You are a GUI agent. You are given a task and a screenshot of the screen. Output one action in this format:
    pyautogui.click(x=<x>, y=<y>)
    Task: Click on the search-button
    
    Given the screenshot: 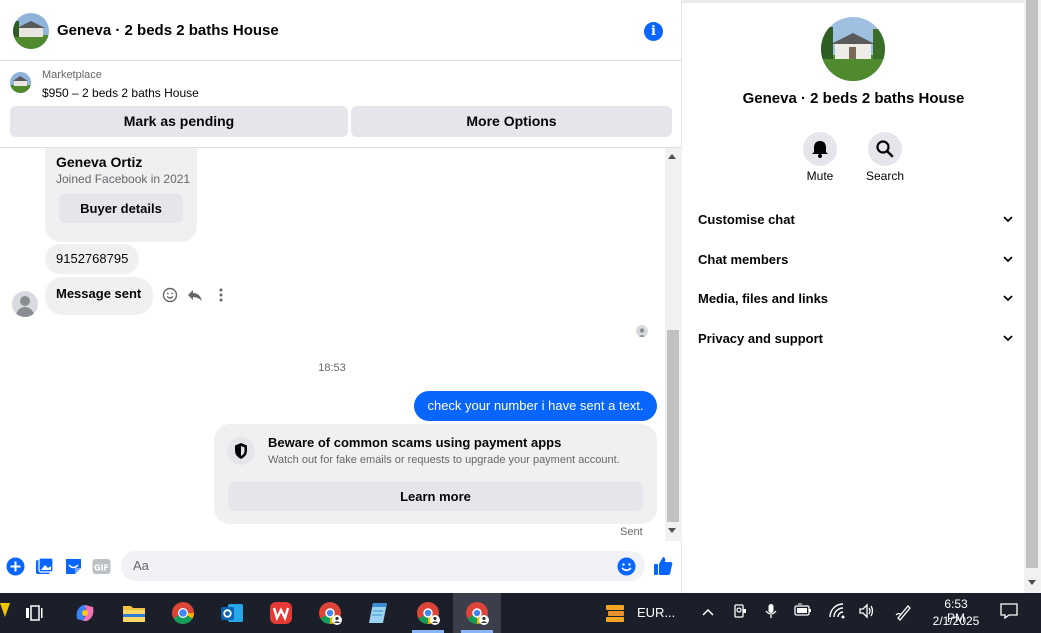 What is the action you would take?
    pyautogui.click(x=885, y=149)
    